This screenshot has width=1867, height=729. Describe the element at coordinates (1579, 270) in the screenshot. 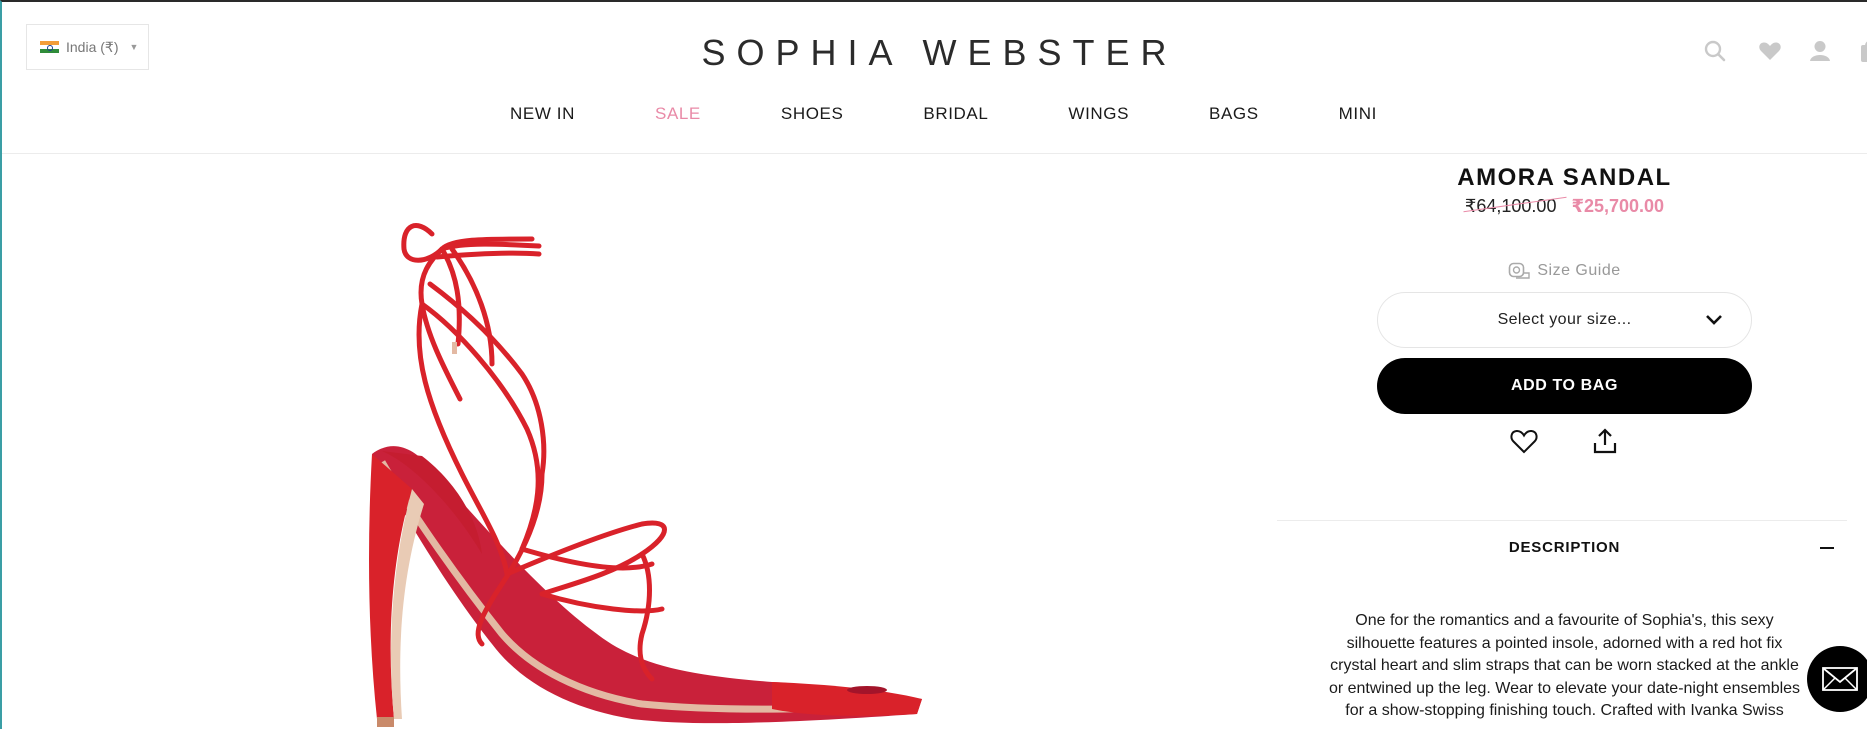

I see `size-guide-label: Size Guide` at that location.